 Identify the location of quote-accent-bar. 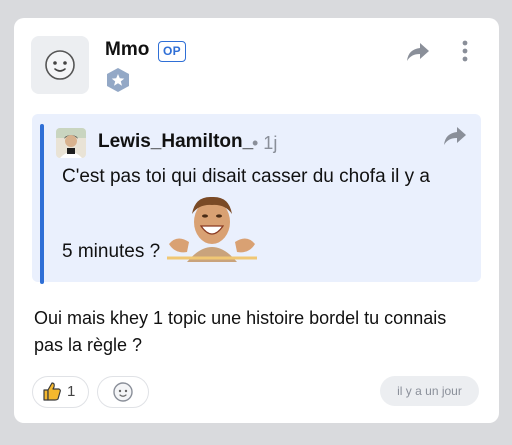
(42, 204).